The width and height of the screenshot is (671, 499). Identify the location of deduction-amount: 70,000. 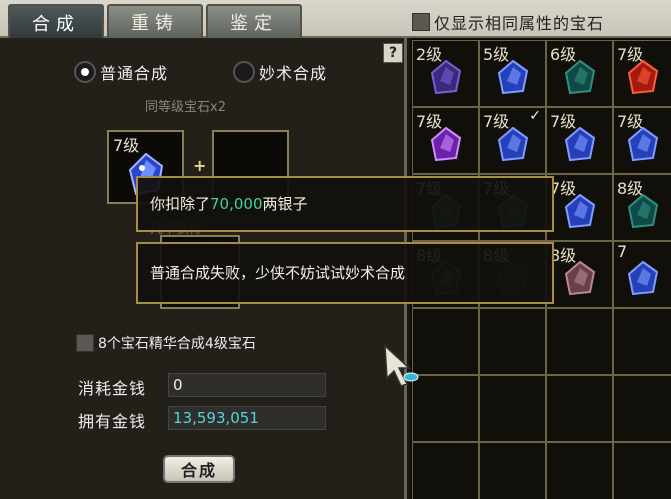
(236, 204).